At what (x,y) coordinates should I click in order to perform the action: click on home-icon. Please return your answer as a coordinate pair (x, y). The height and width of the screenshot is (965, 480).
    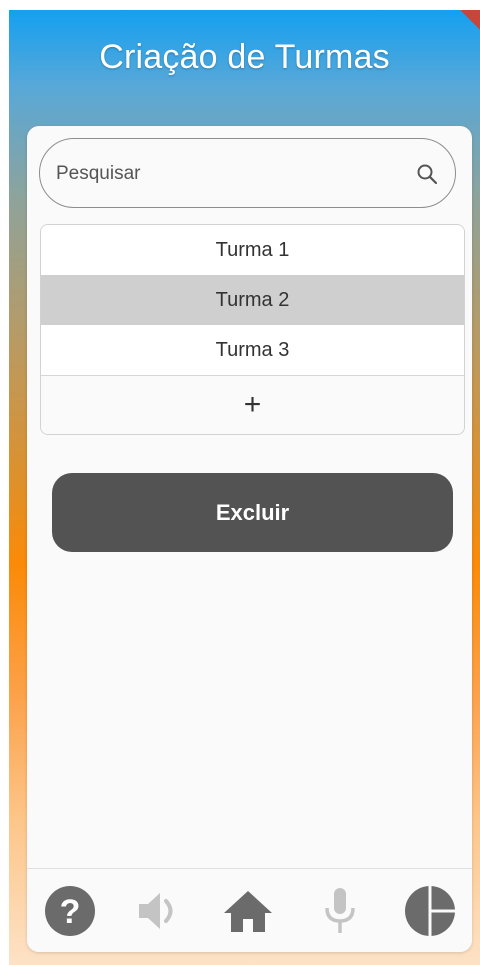
    Looking at the image, I should click on (248, 911).